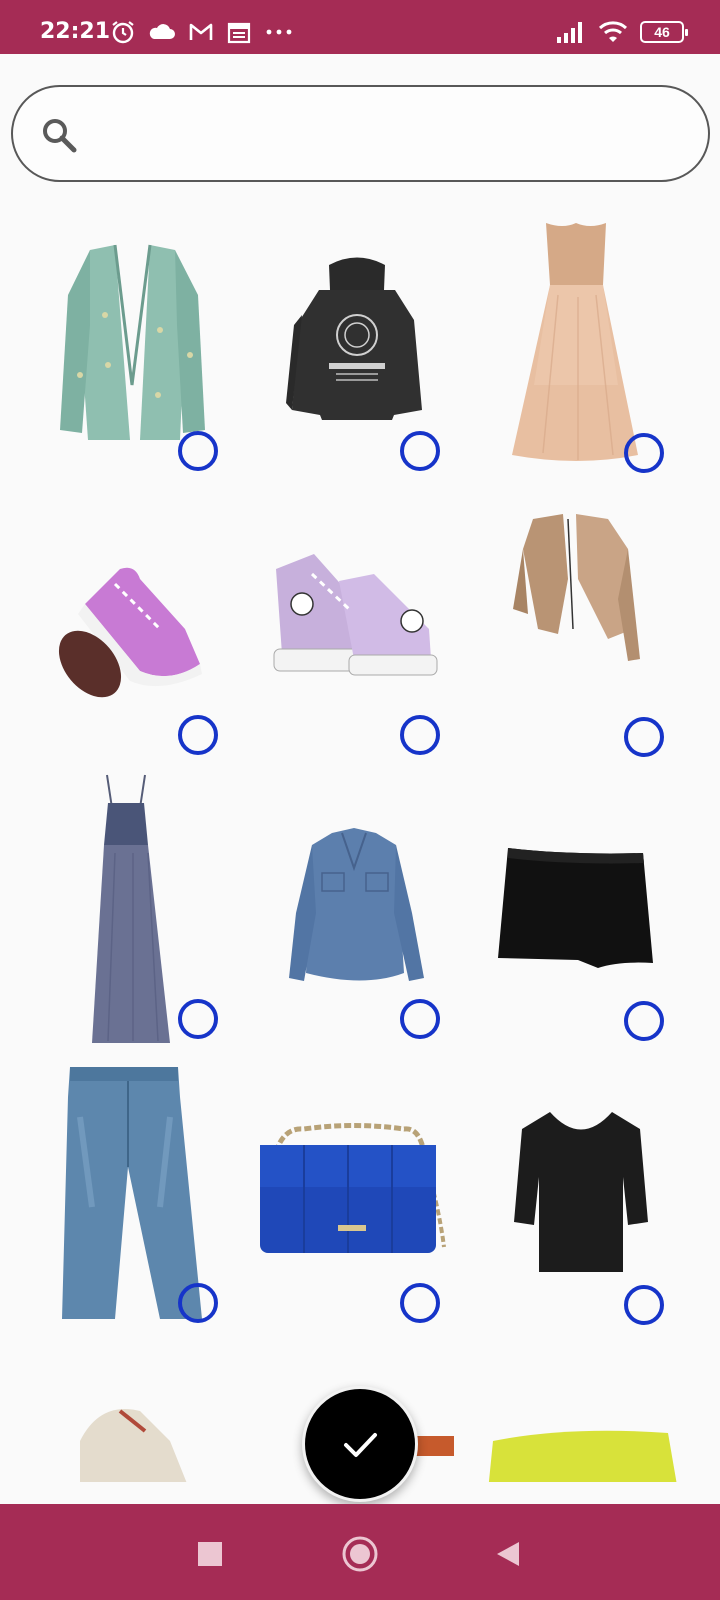 This screenshot has width=720, height=1600. Describe the element at coordinates (613, 31) in the screenshot. I see `wifi-icon` at that location.